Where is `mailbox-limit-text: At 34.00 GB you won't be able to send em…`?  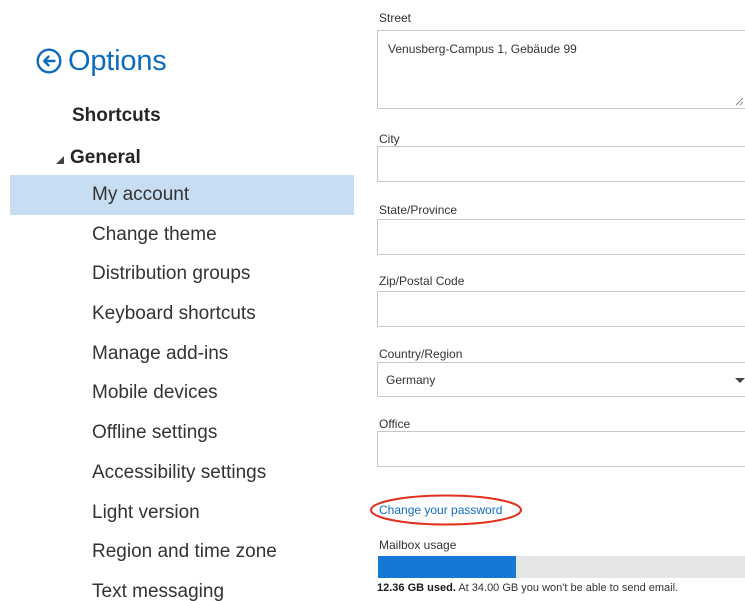 mailbox-limit-text: At 34.00 GB you won't be able to send em… is located at coordinates (568, 588).